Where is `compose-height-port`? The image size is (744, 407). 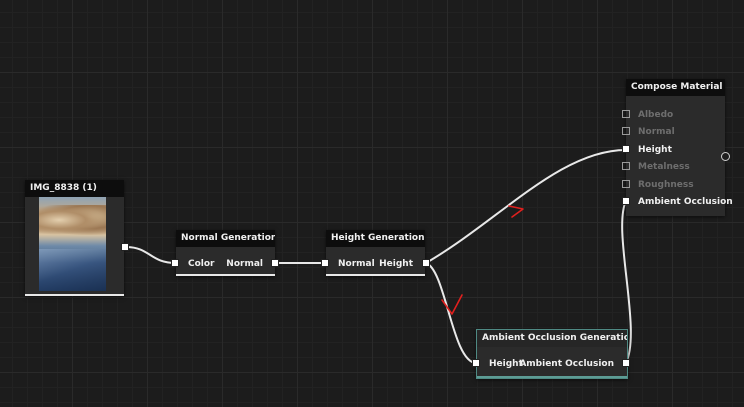 compose-height-port is located at coordinates (626, 149).